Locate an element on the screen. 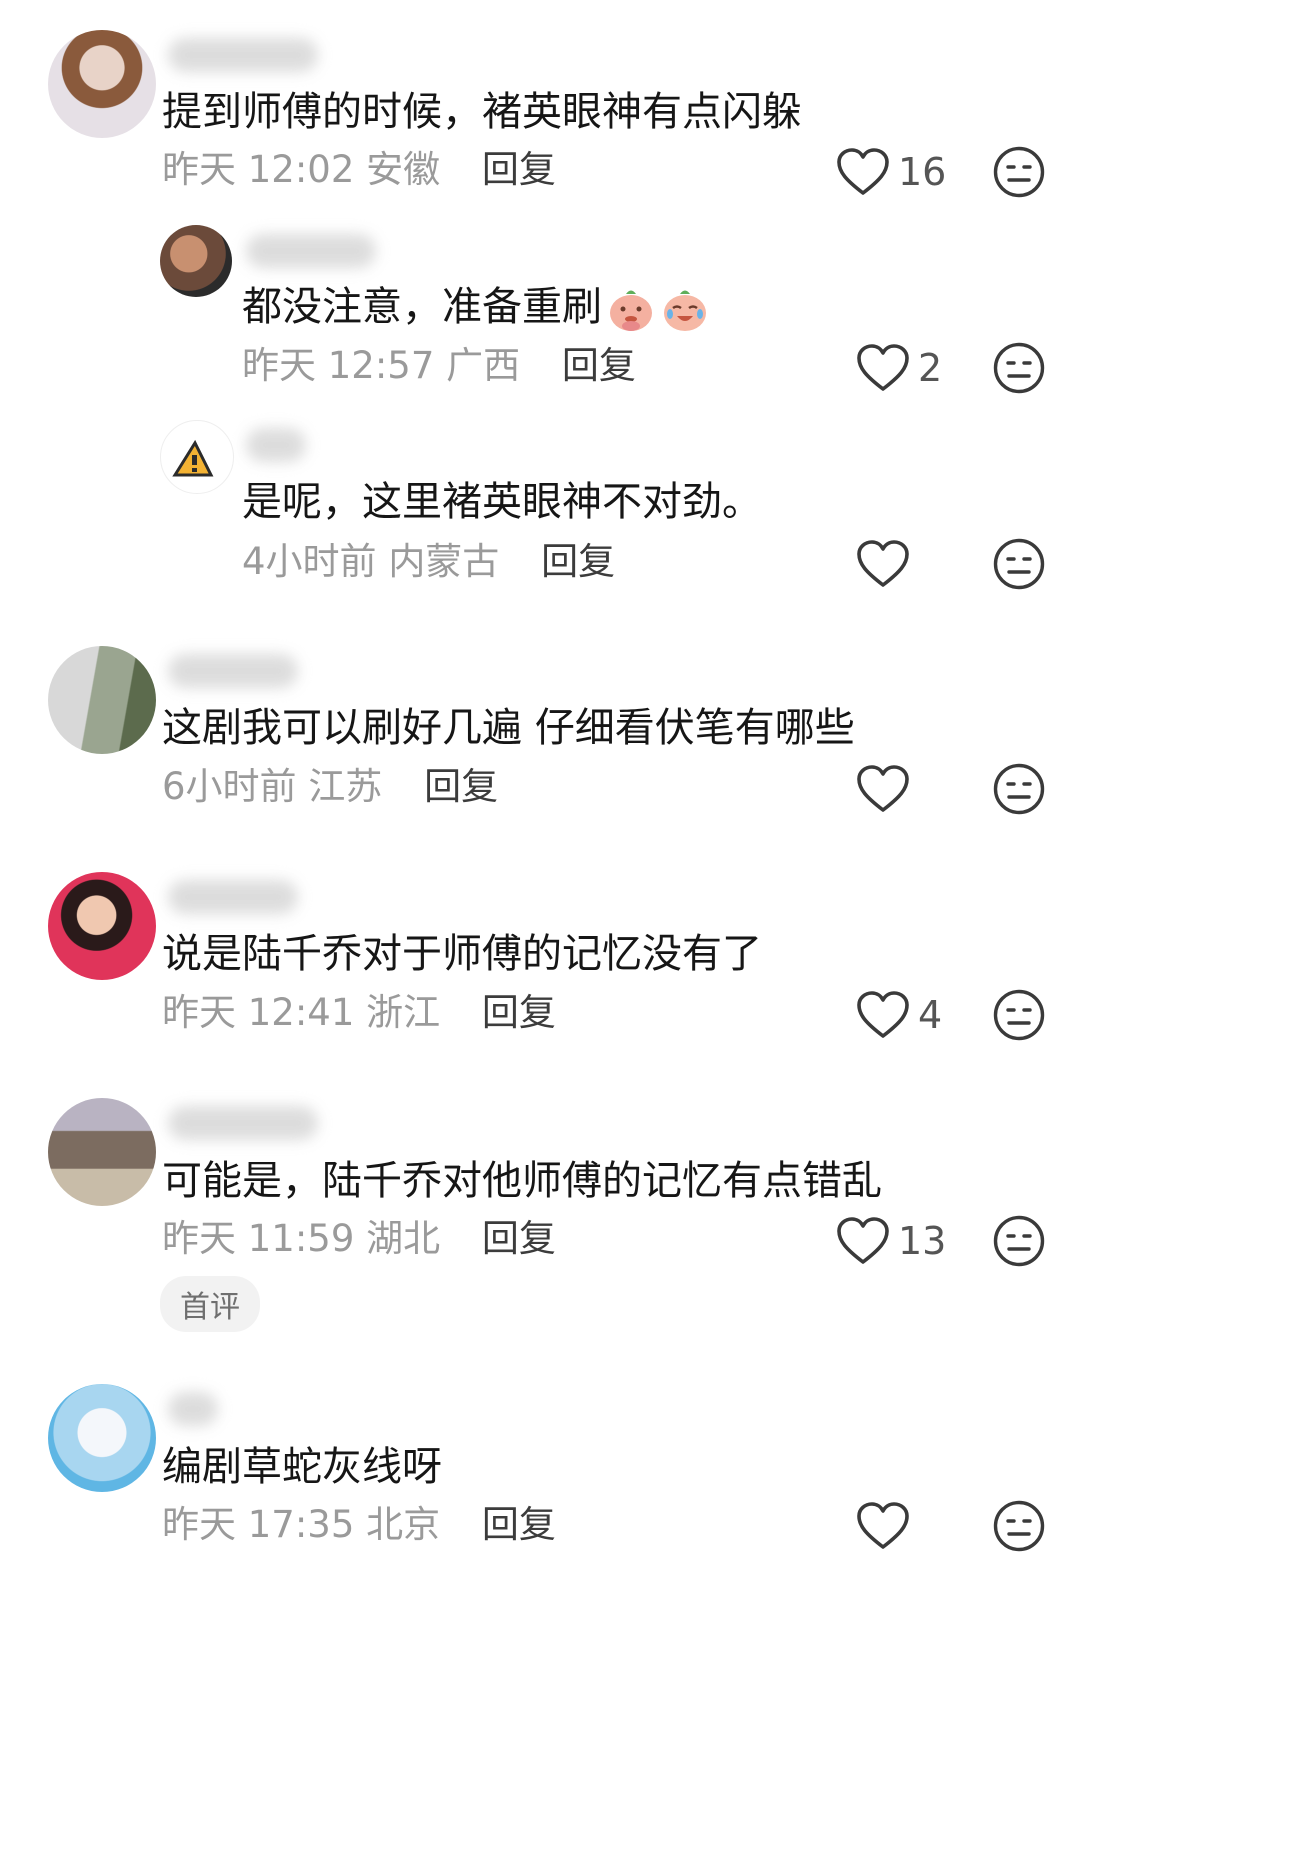 The height and width of the screenshot is (1876, 1290). like-button: 4 is located at coordinates (899, 1015).